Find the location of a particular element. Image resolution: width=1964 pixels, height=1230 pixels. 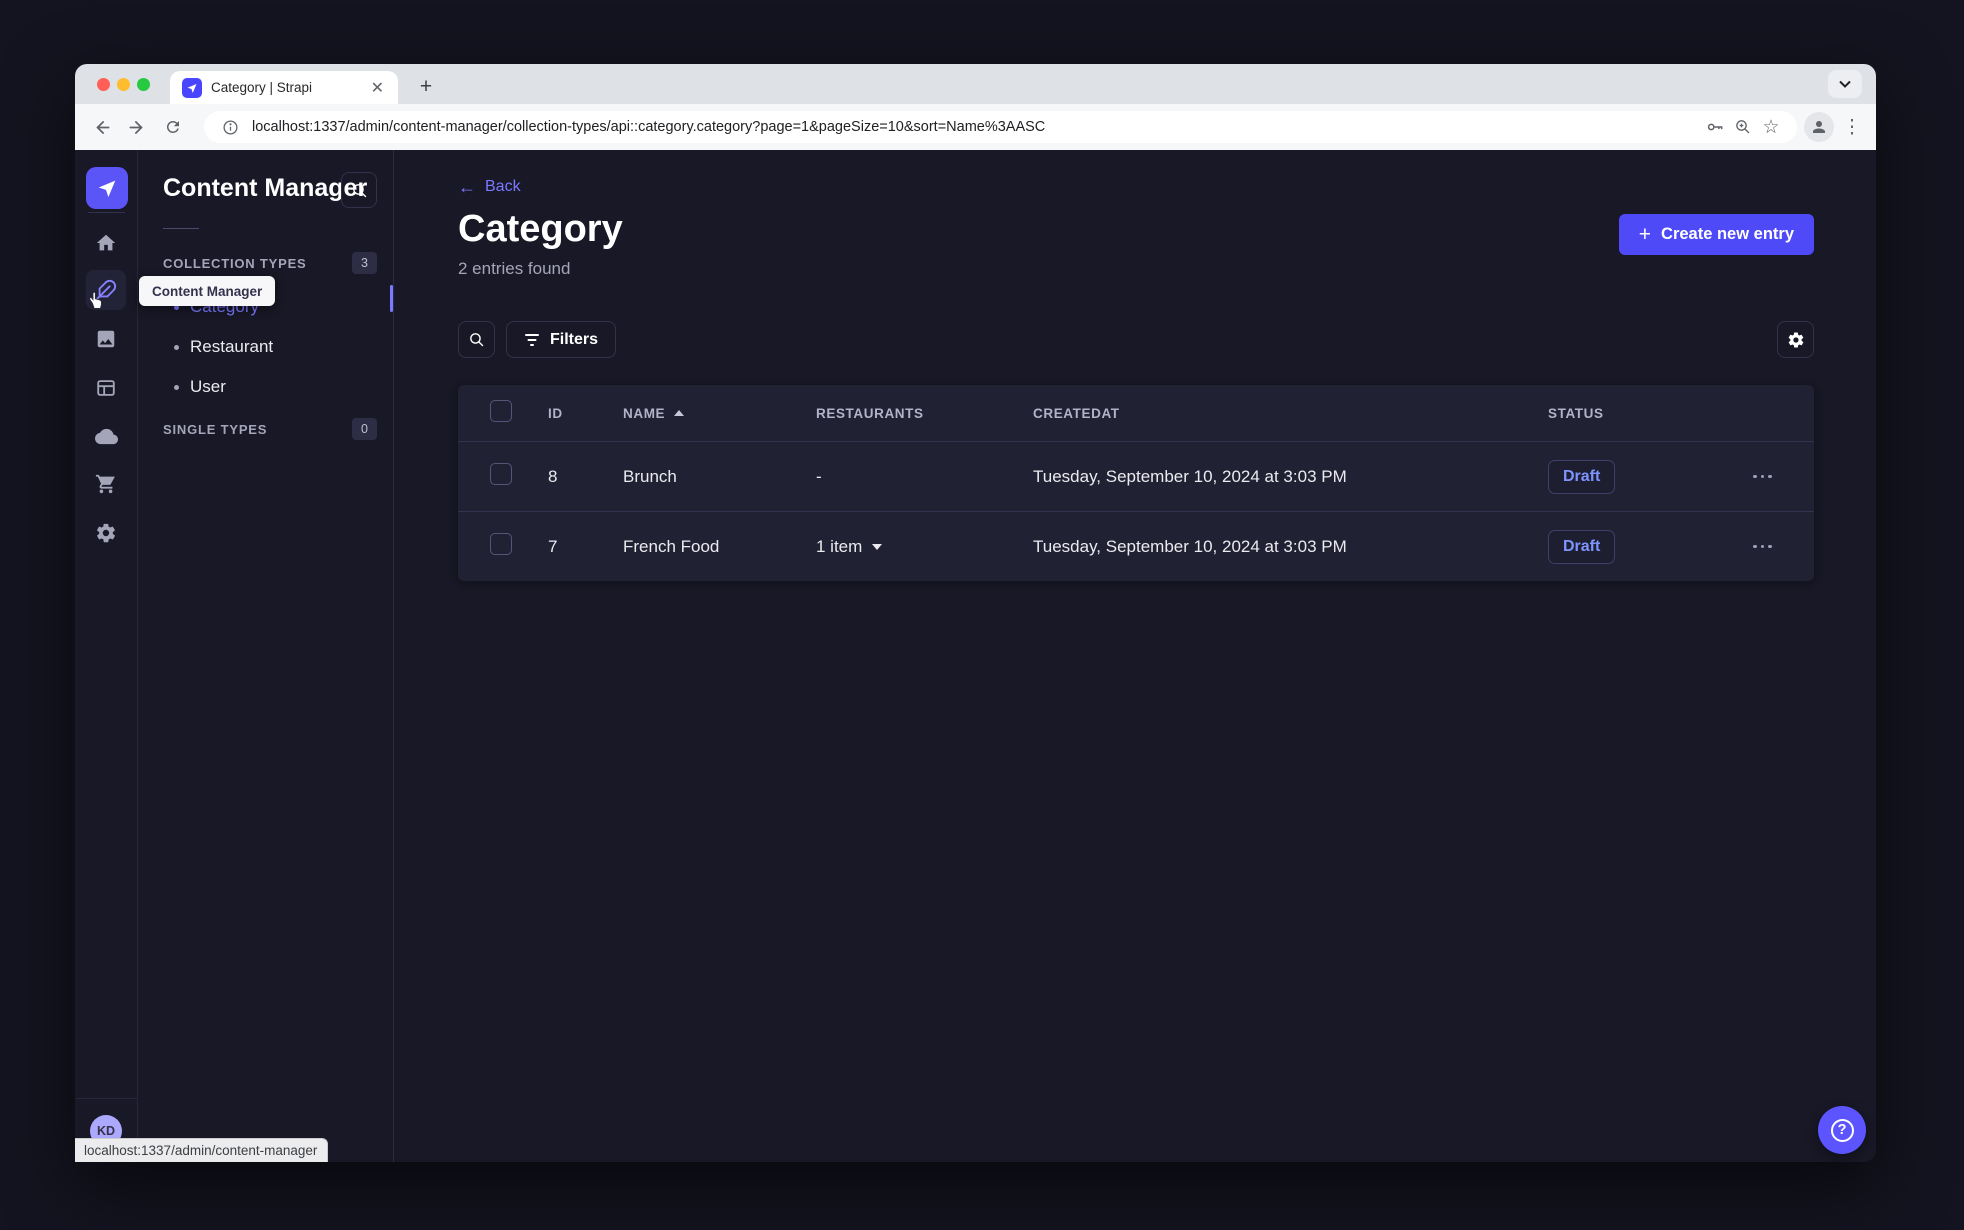

help-button: ? is located at coordinates (1842, 1130).